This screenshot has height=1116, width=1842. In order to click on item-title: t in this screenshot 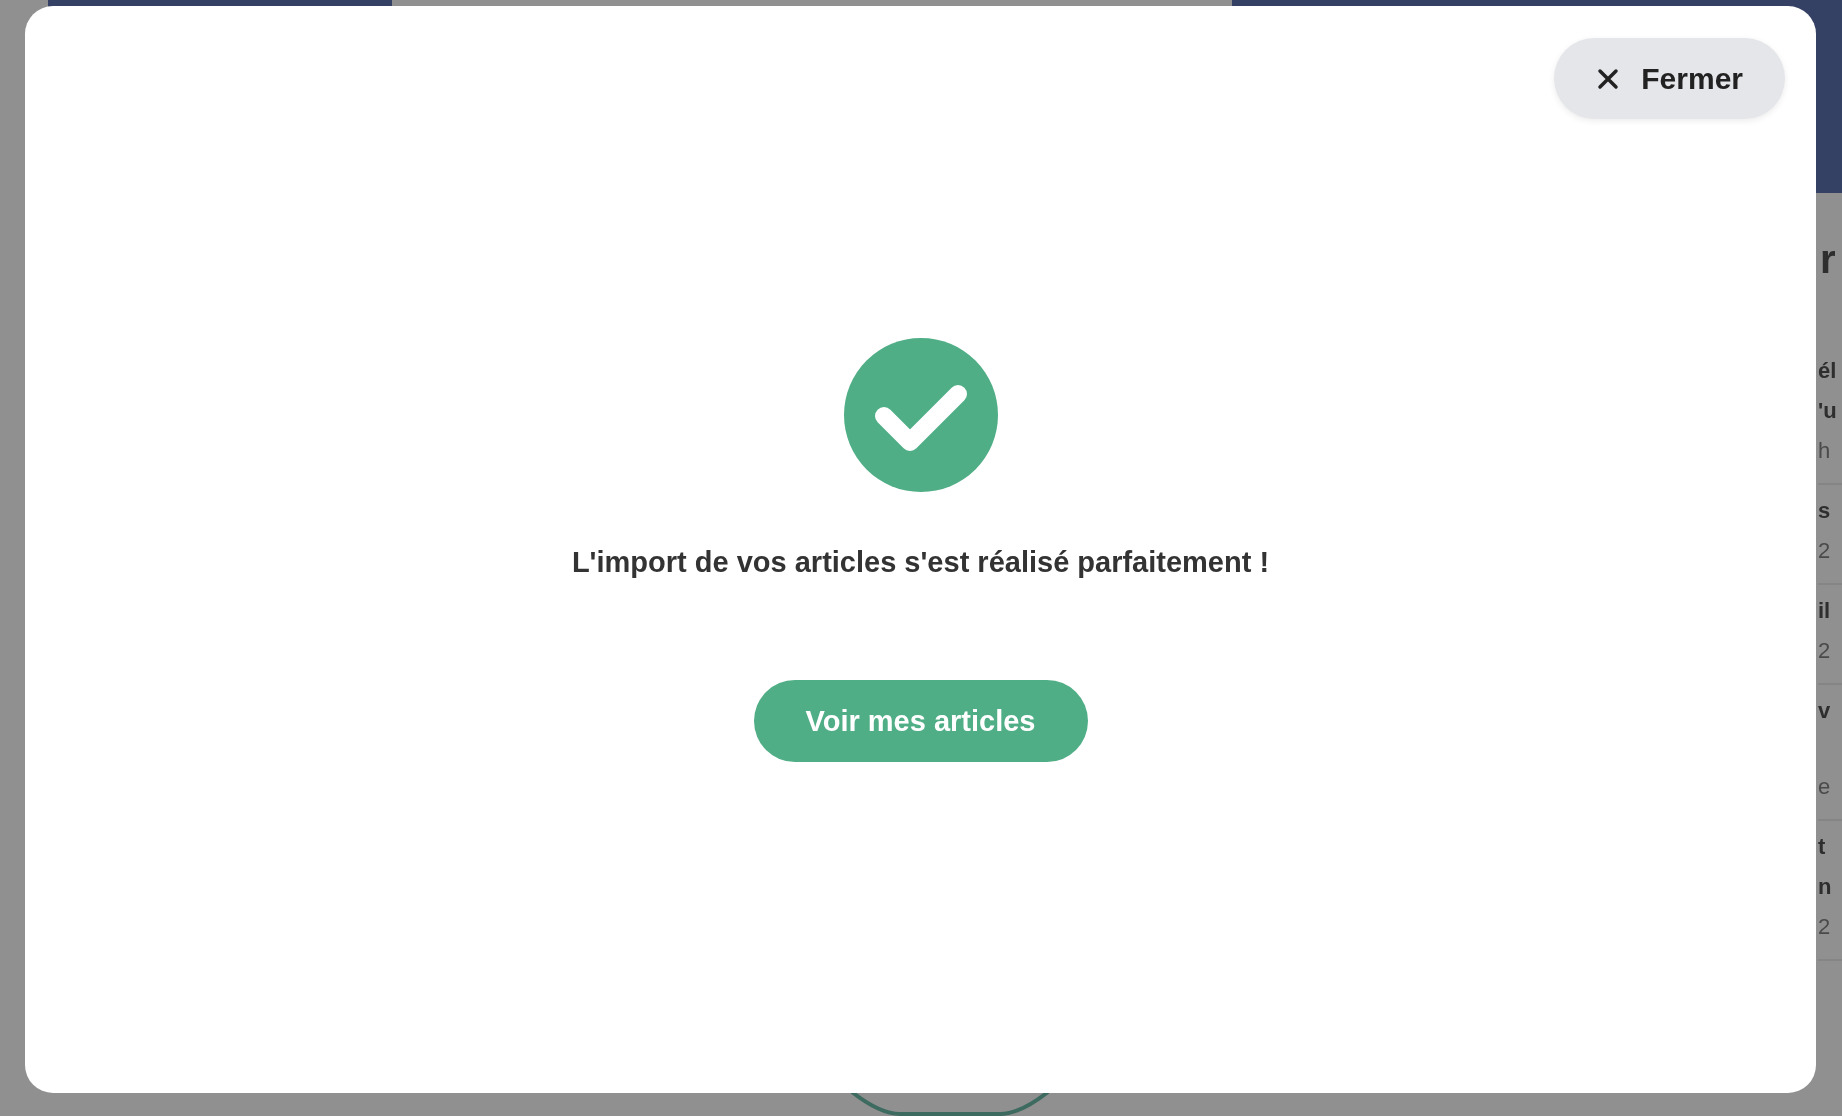, I will do `click(1822, 847)`.